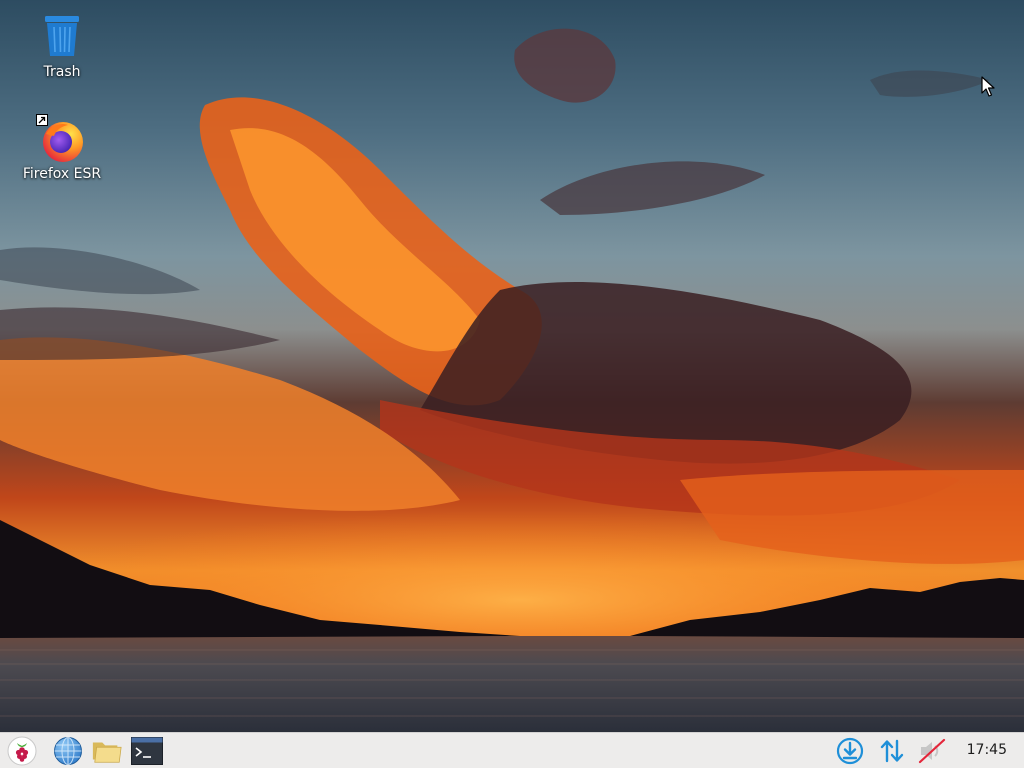 Image resolution: width=1024 pixels, height=769 pixels. I want to click on desktop-icon-firefox-esr: Firefox ESR, so click(62, 148).